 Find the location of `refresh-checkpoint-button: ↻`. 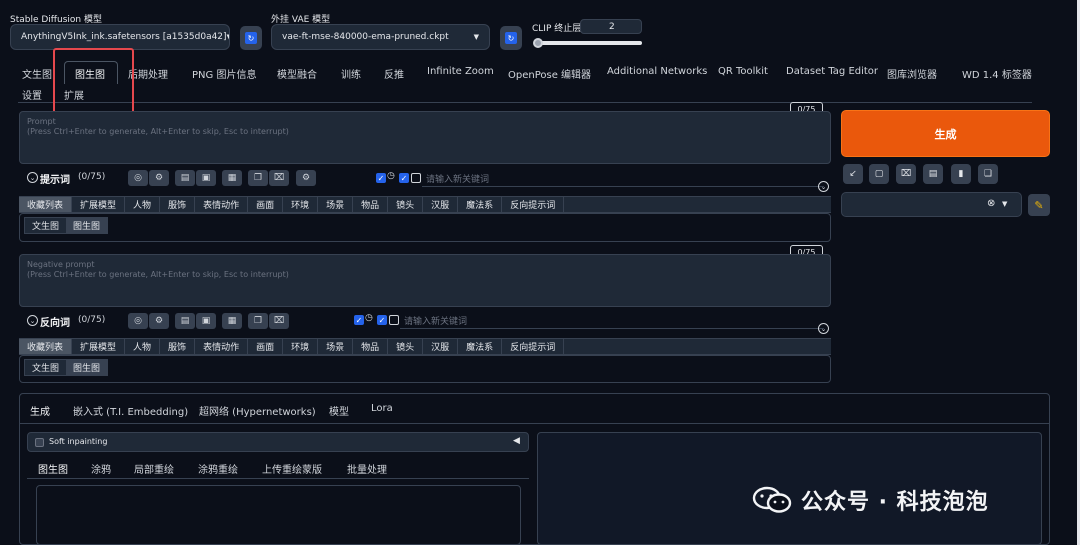

refresh-checkpoint-button: ↻ is located at coordinates (251, 38).